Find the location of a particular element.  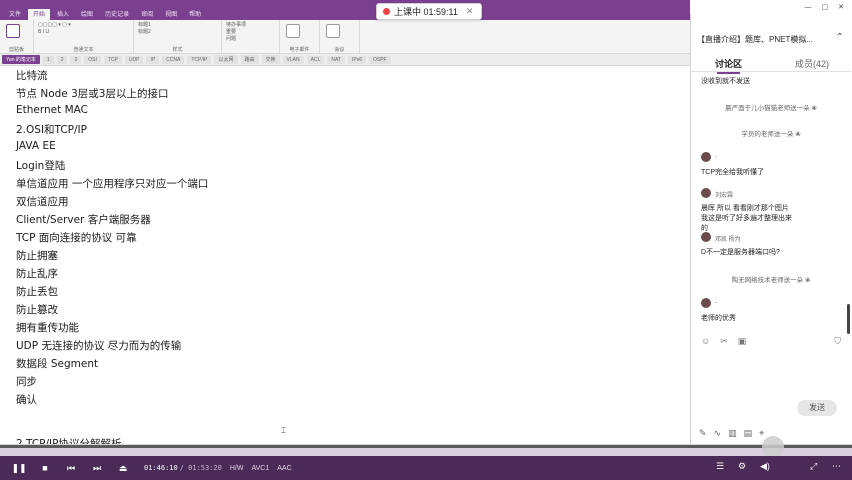

tag-important: 重要 is located at coordinates (250, 32).